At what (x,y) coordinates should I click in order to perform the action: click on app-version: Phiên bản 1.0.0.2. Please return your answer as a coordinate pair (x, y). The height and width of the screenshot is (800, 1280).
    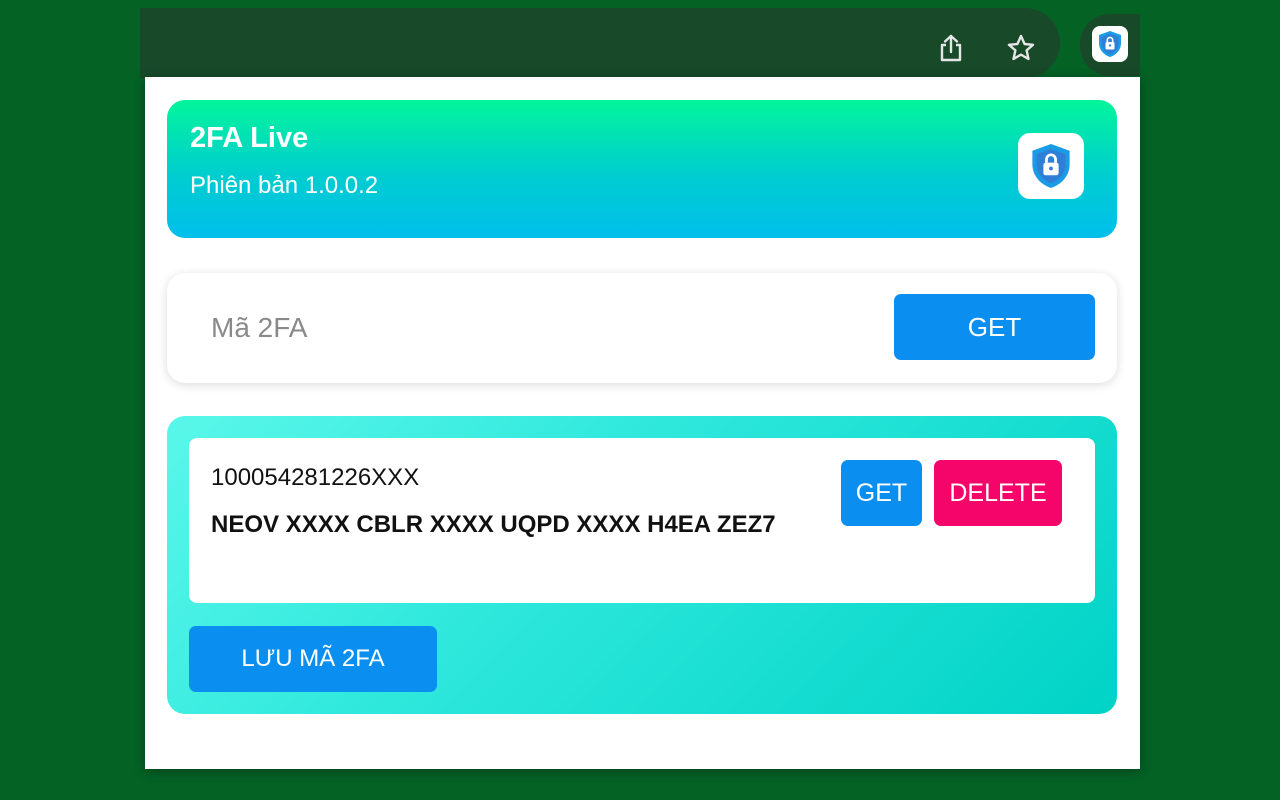
    Looking at the image, I should click on (284, 185).